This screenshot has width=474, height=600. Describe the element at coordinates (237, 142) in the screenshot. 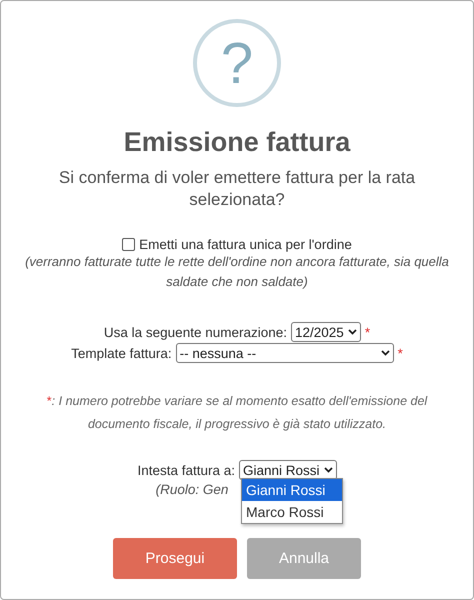

I see `dialog-title: Emissione fattura` at that location.